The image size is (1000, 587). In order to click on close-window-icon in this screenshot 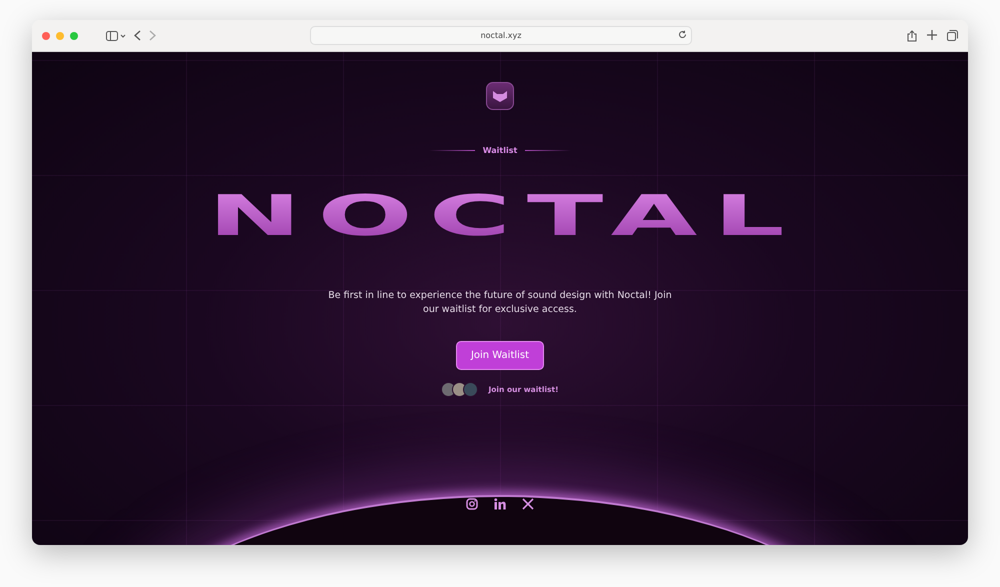, I will do `click(46, 36)`.